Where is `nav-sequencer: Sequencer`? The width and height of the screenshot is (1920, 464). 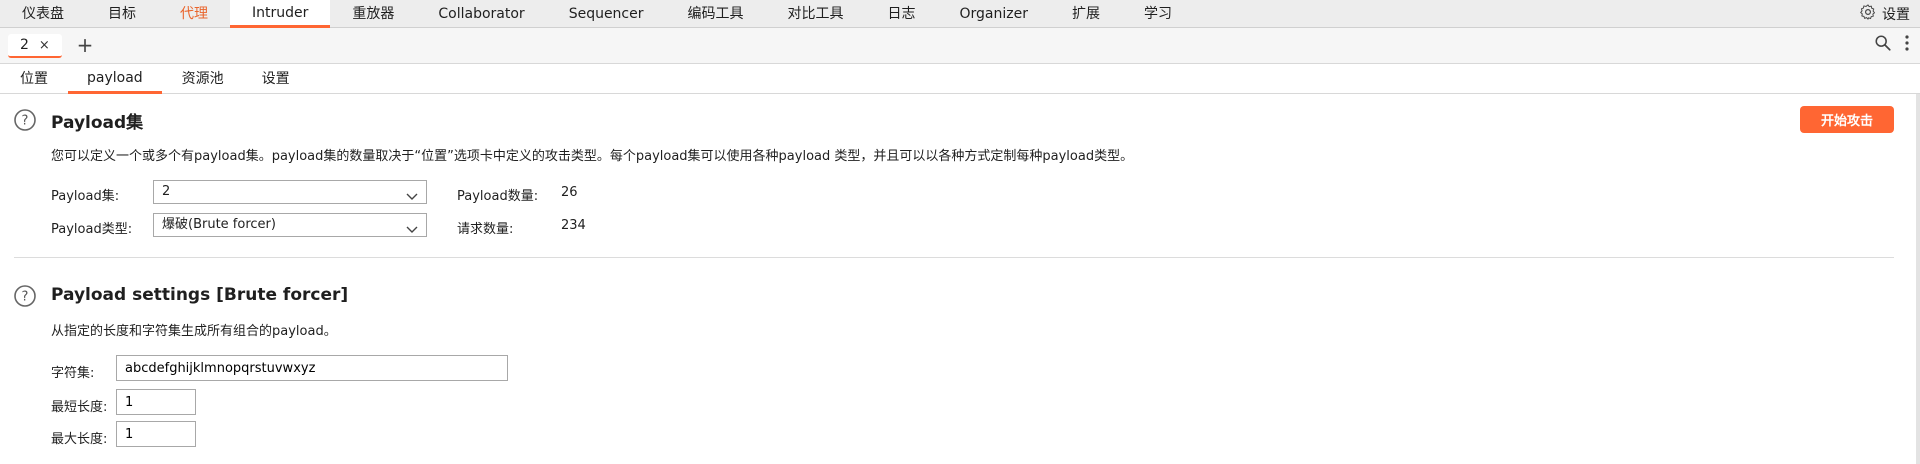
nav-sequencer: Sequencer is located at coordinates (606, 14).